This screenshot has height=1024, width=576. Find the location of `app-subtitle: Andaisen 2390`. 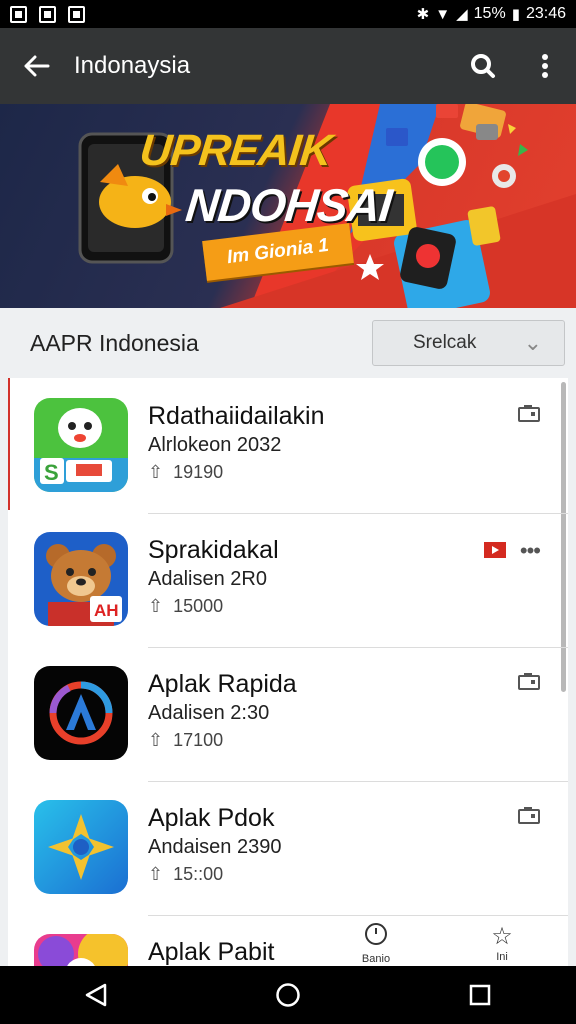

app-subtitle: Andaisen 2390 is located at coordinates (215, 847).